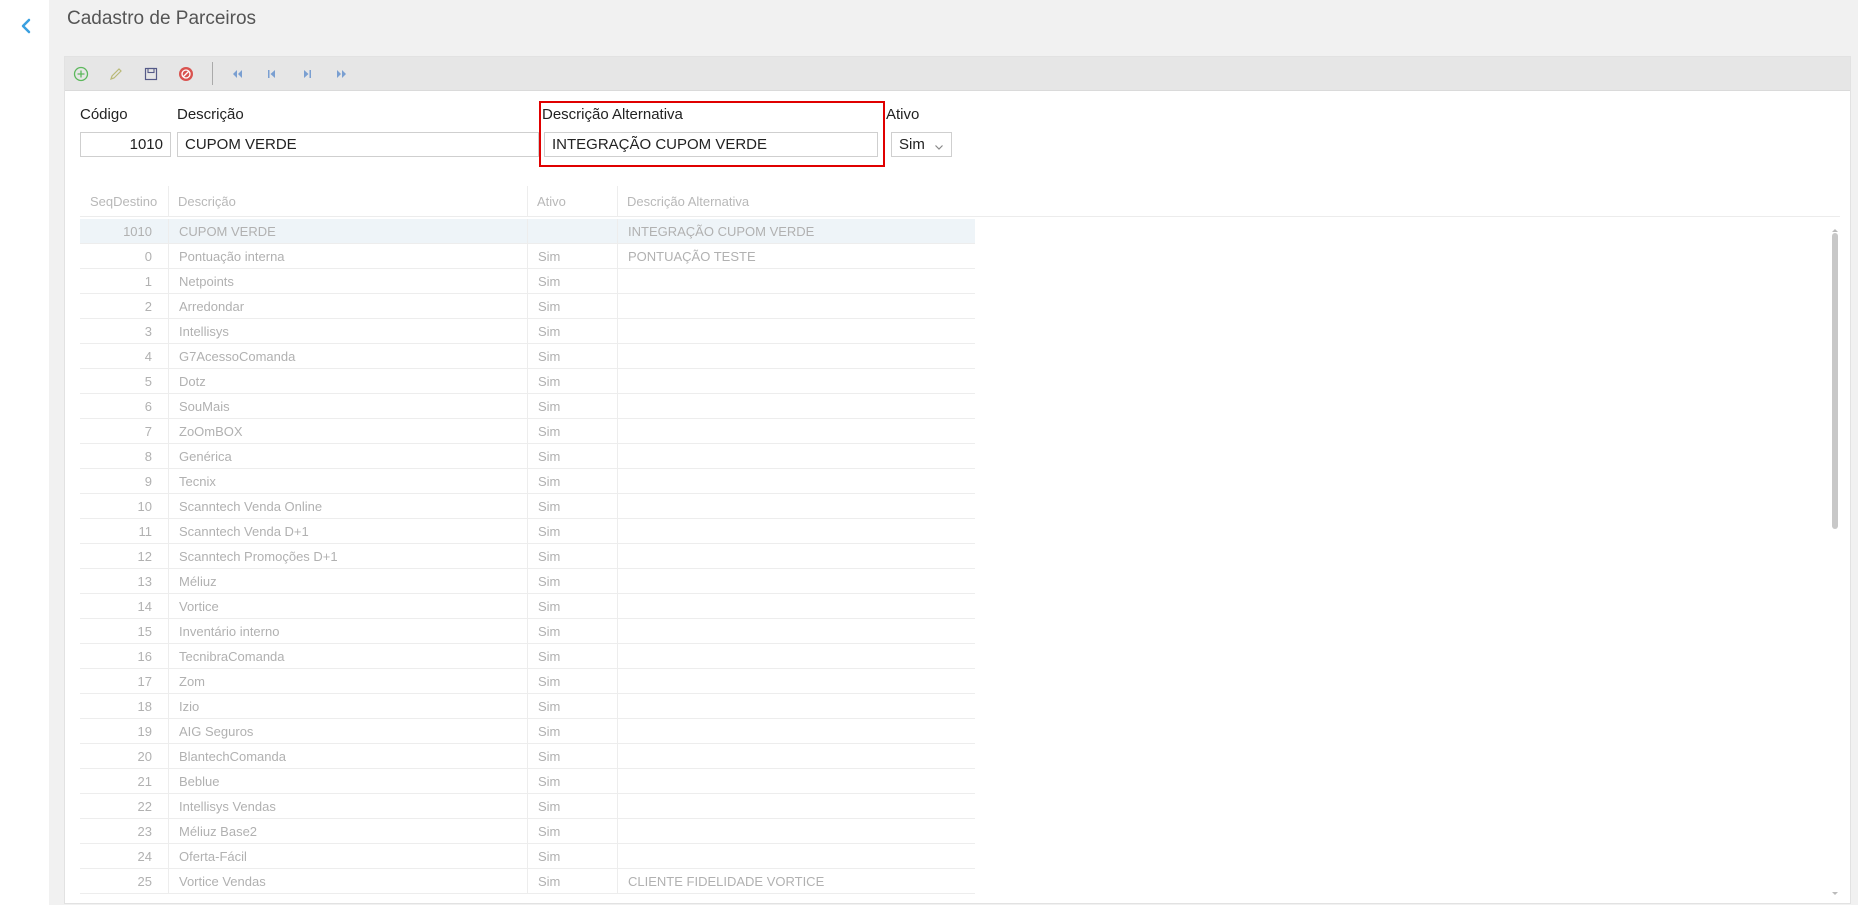 Image resolution: width=1858 pixels, height=905 pixels. What do you see at coordinates (796, 256) in the screenshot?
I see `cell-descricao-alternativa: PONTUAÇÃO TESTE` at bounding box center [796, 256].